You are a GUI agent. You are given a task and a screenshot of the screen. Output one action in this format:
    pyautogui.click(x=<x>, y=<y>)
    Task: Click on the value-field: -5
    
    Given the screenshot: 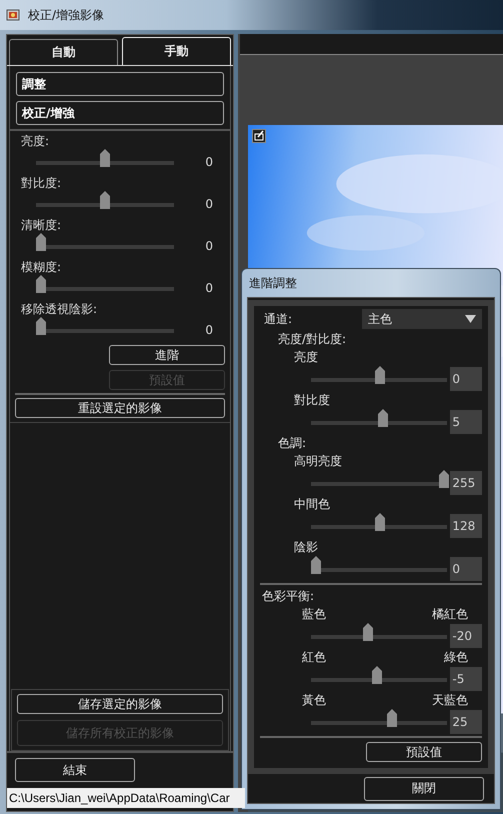 What is the action you would take?
    pyautogui.click(x=466, y=678)
    